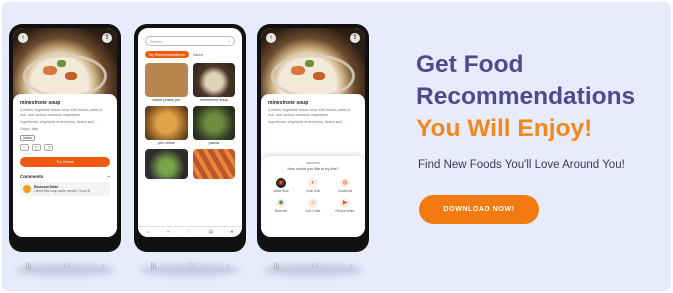 The height and width of the screenshot is (293, 673). I want to click on dish-origin: Origin: Italy, so click(29, 129).